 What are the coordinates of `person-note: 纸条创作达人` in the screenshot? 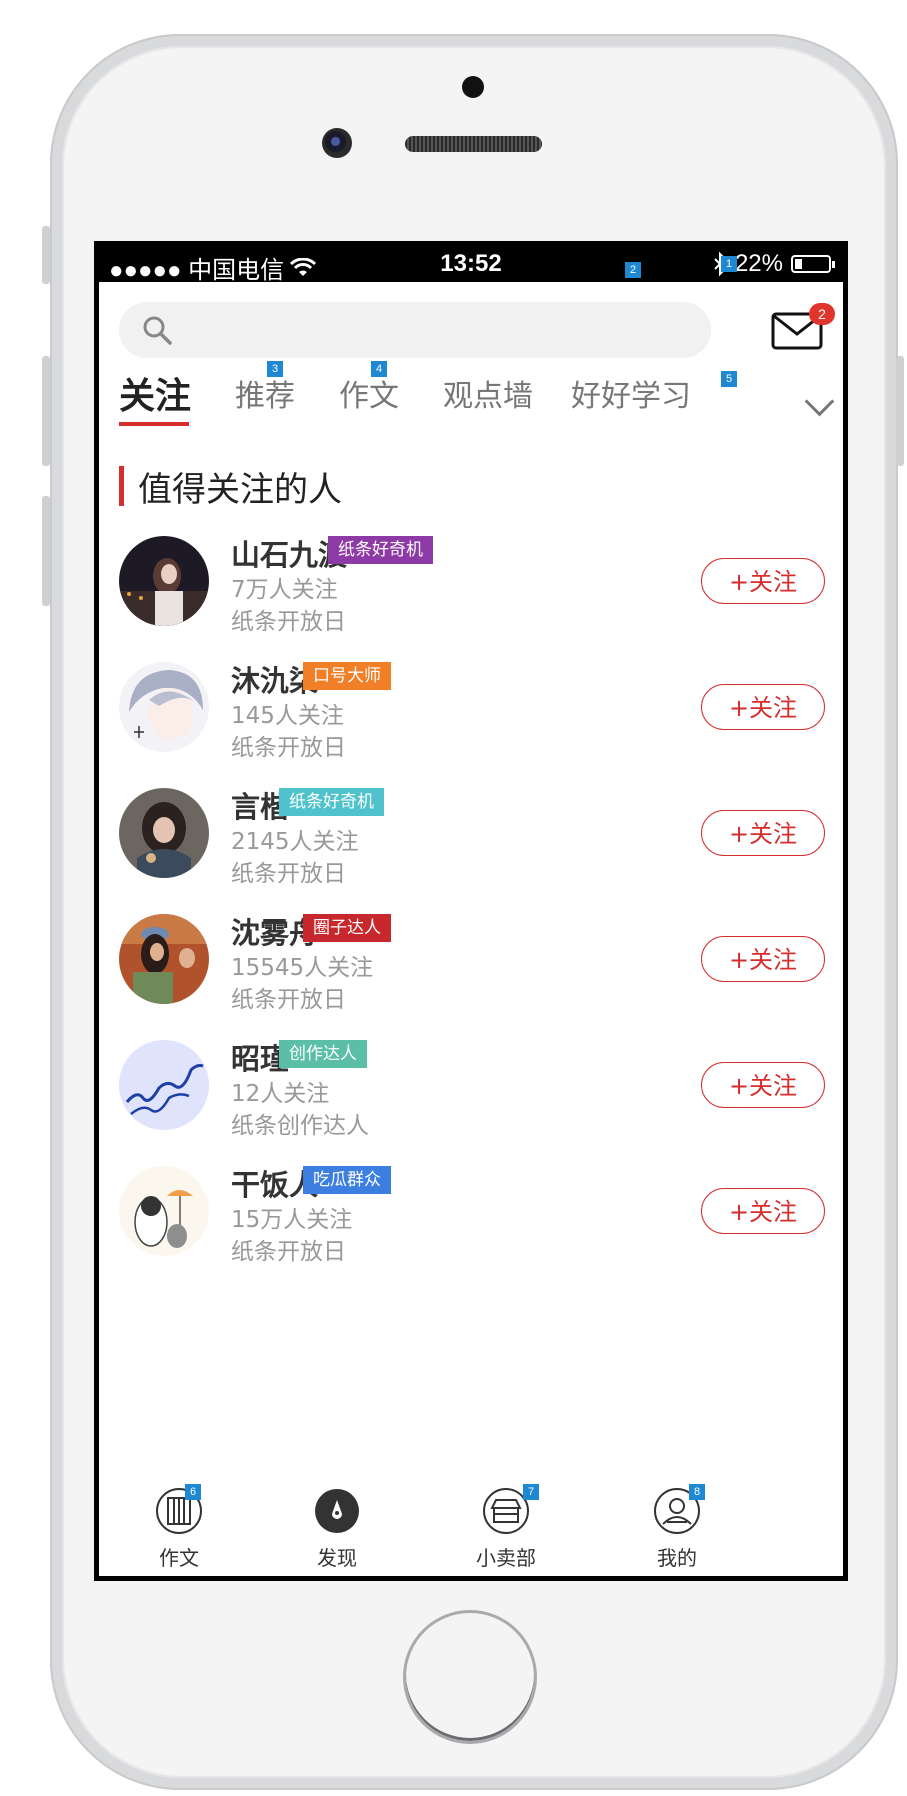 It's located at (300, 1126).